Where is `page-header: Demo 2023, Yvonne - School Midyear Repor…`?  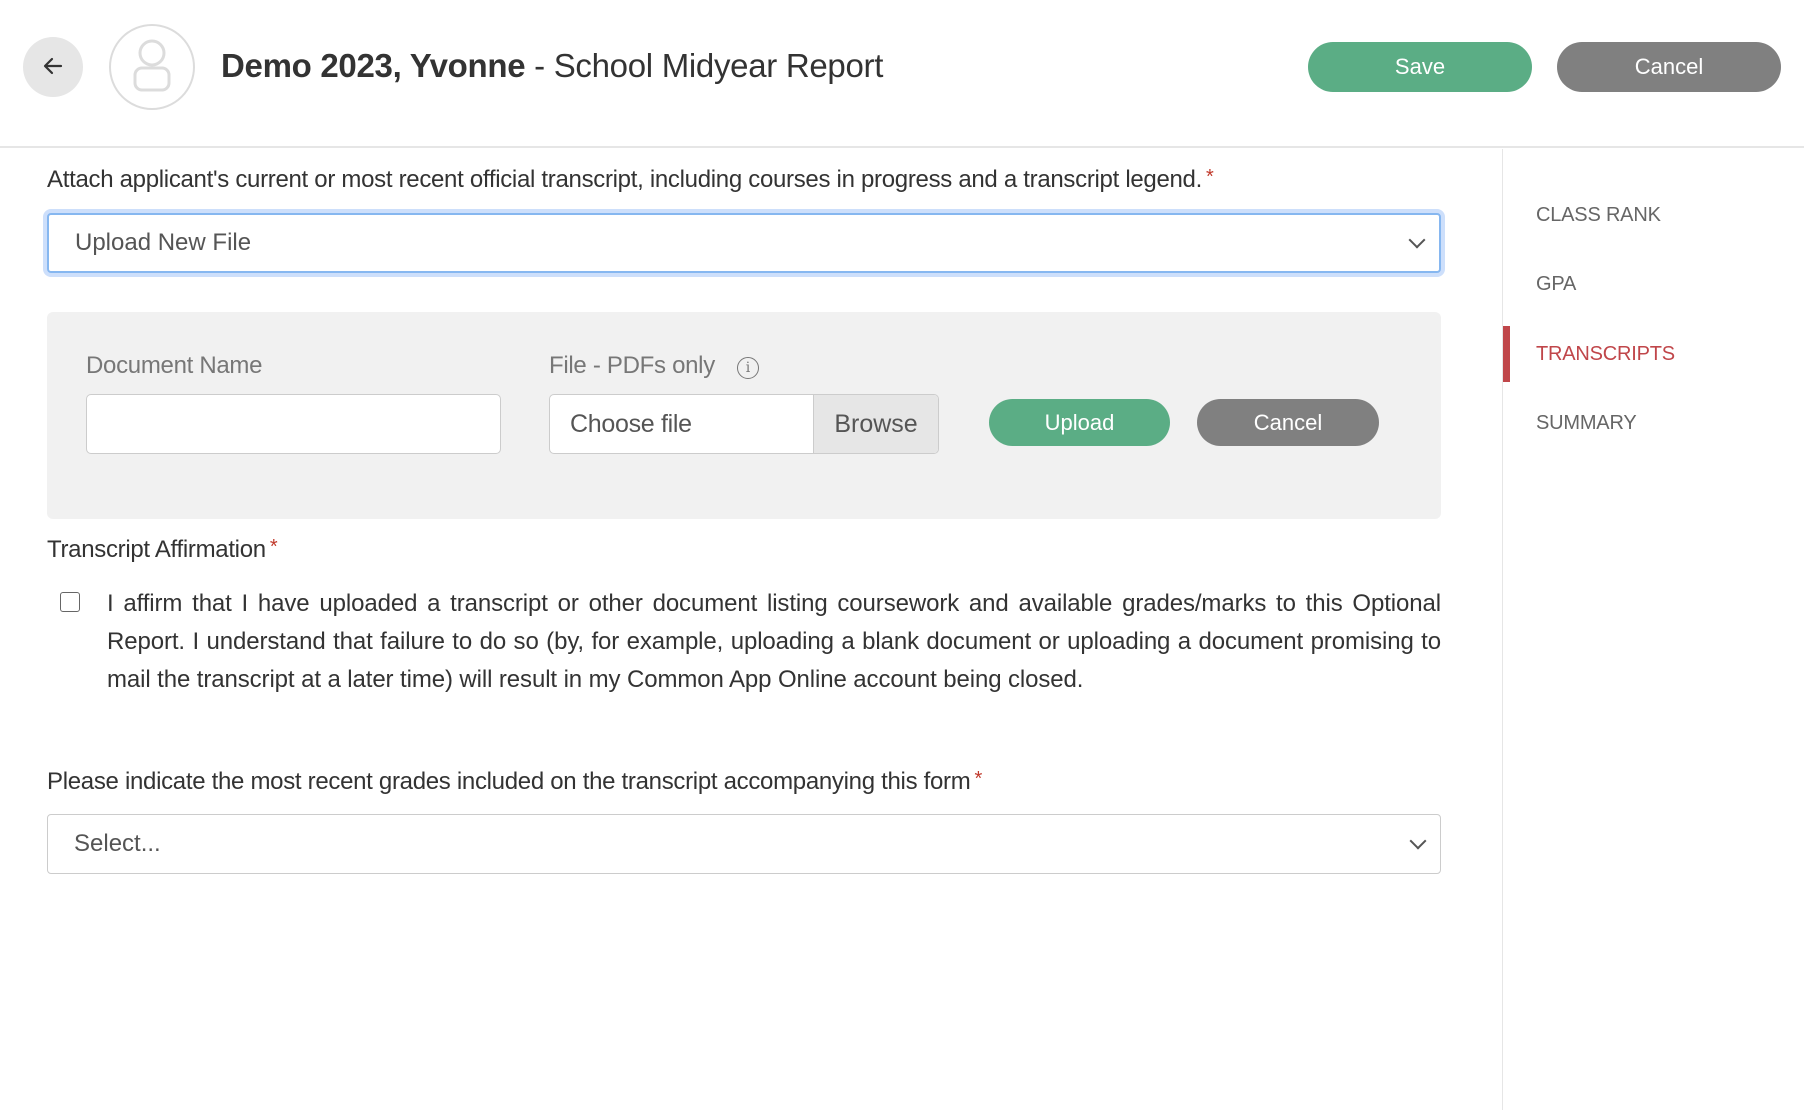
page-header: Demo 2023, Yvonne - School Midyear Repor… is located at coordinates (902, 74).